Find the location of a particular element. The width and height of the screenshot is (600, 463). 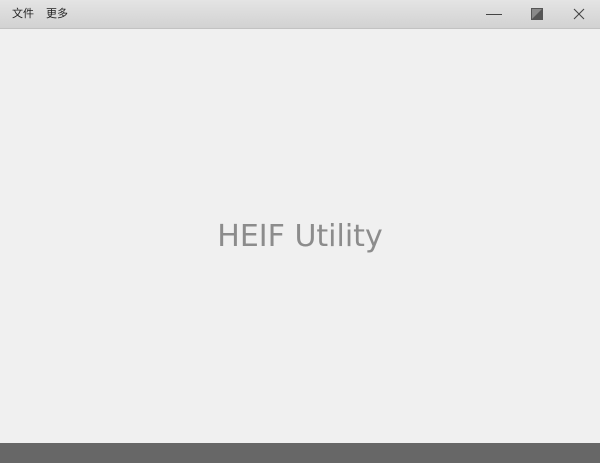

restore-icon is located at coordinates (537, 14).